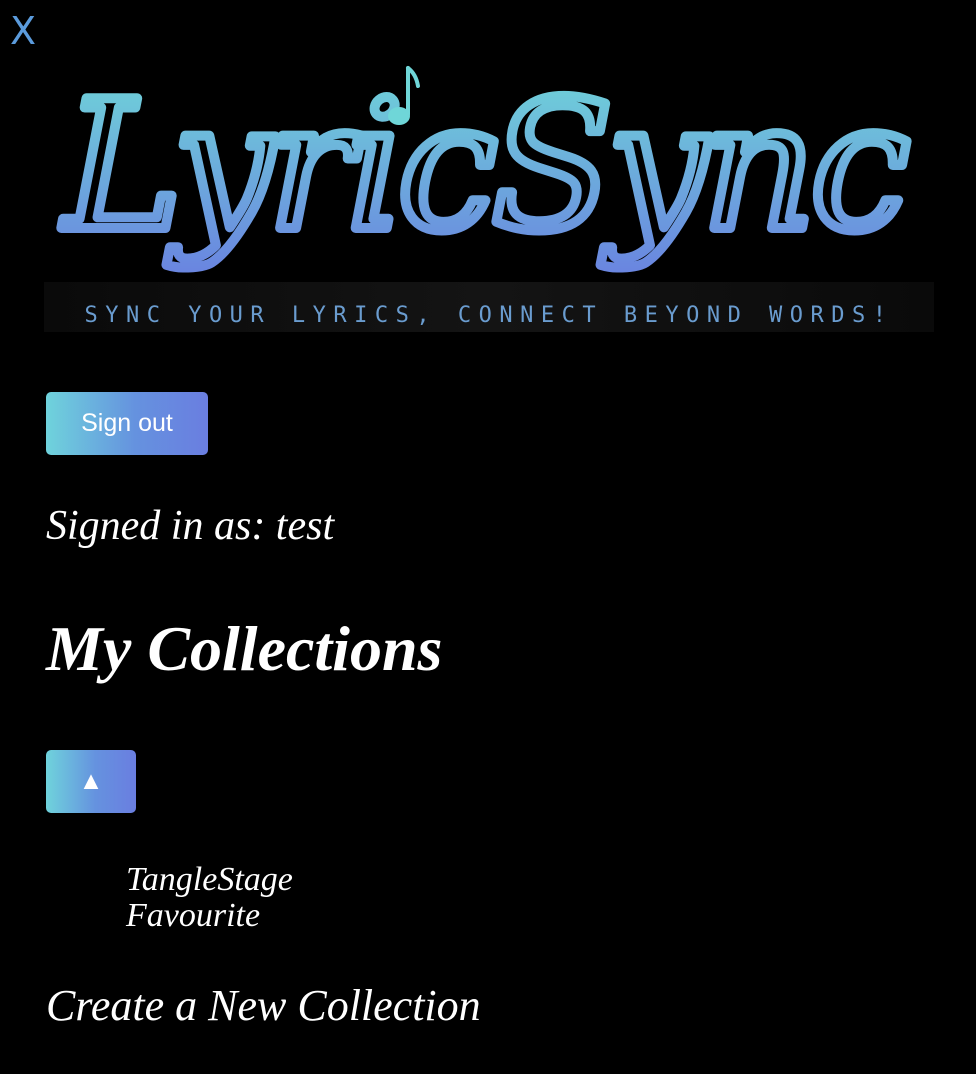 The image size is (976, 1074). What do you see at coordinates (190, 526) in the screenshot?
I see `signed-in-label: Signed in as: test` at bounding box center [190, 526].